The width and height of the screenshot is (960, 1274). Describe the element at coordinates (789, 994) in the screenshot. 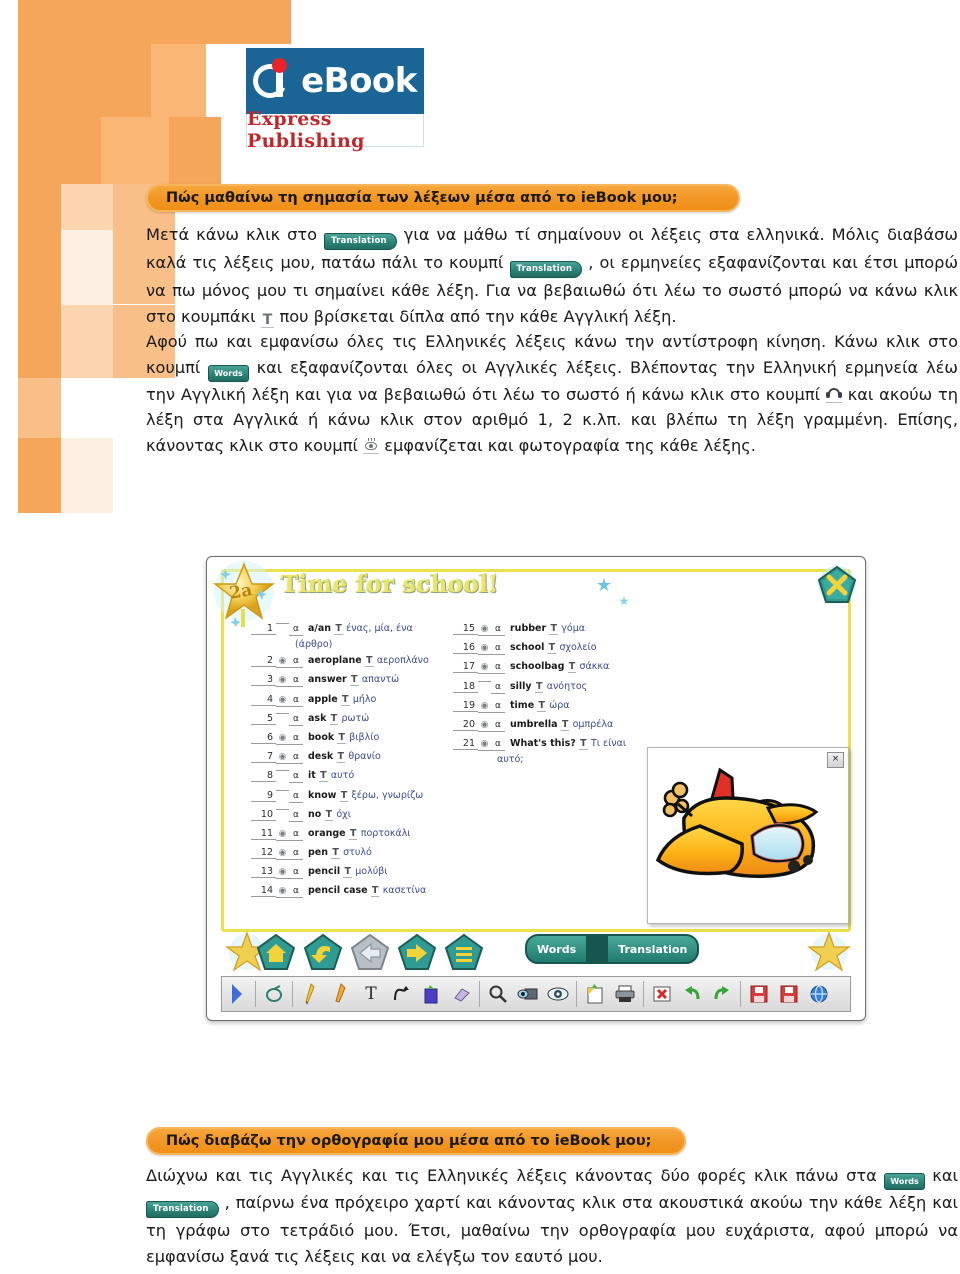

I see `save-as-tool-icon` at that location.